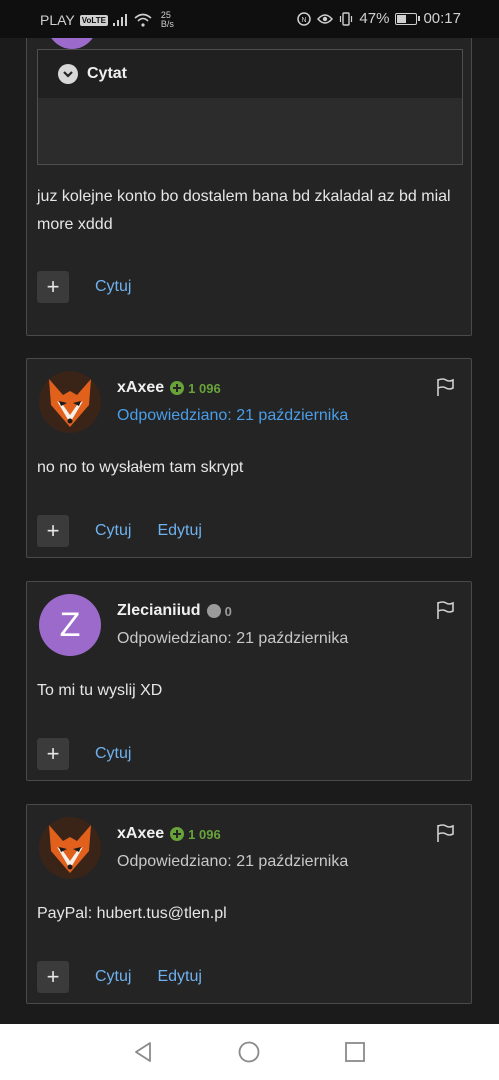 Image resolution: width=499 pixels, height=1080 pixels. I want to click on wifi-icon, so click(143, 20).